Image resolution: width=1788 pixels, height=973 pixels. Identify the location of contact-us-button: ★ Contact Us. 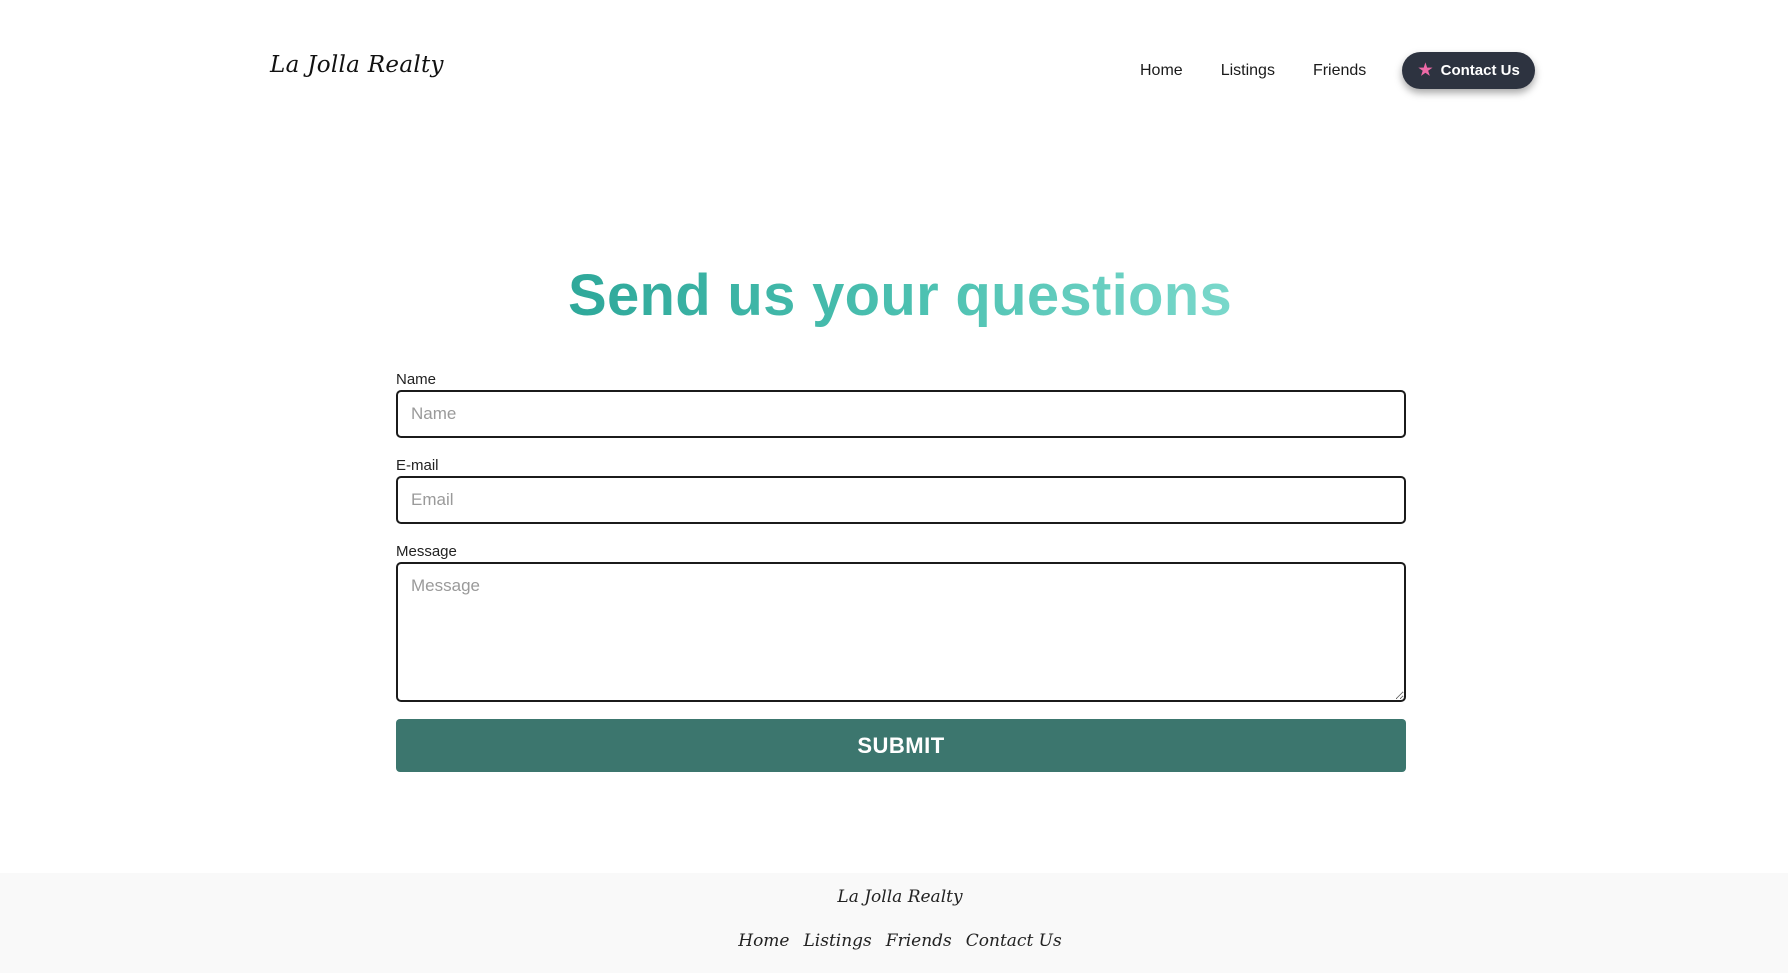
(1468, 70).